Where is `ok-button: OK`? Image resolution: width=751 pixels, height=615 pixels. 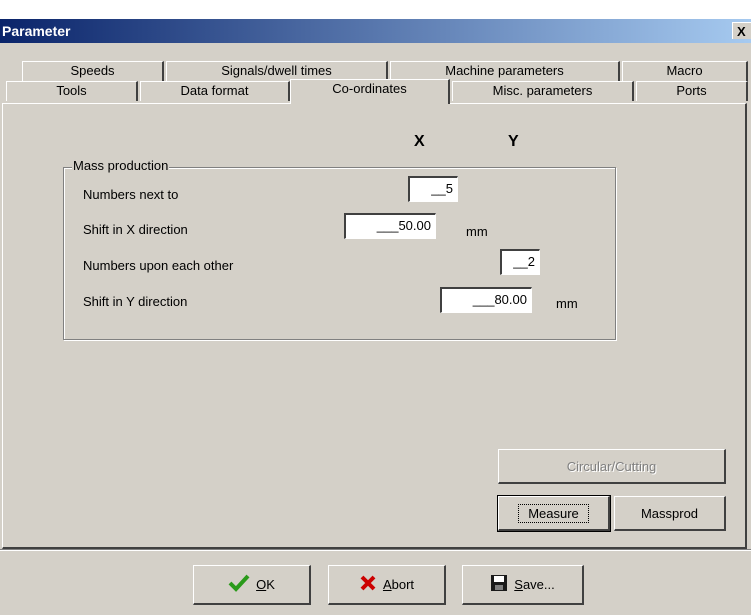
ok-button: OK is located at coordinates (252, 585).